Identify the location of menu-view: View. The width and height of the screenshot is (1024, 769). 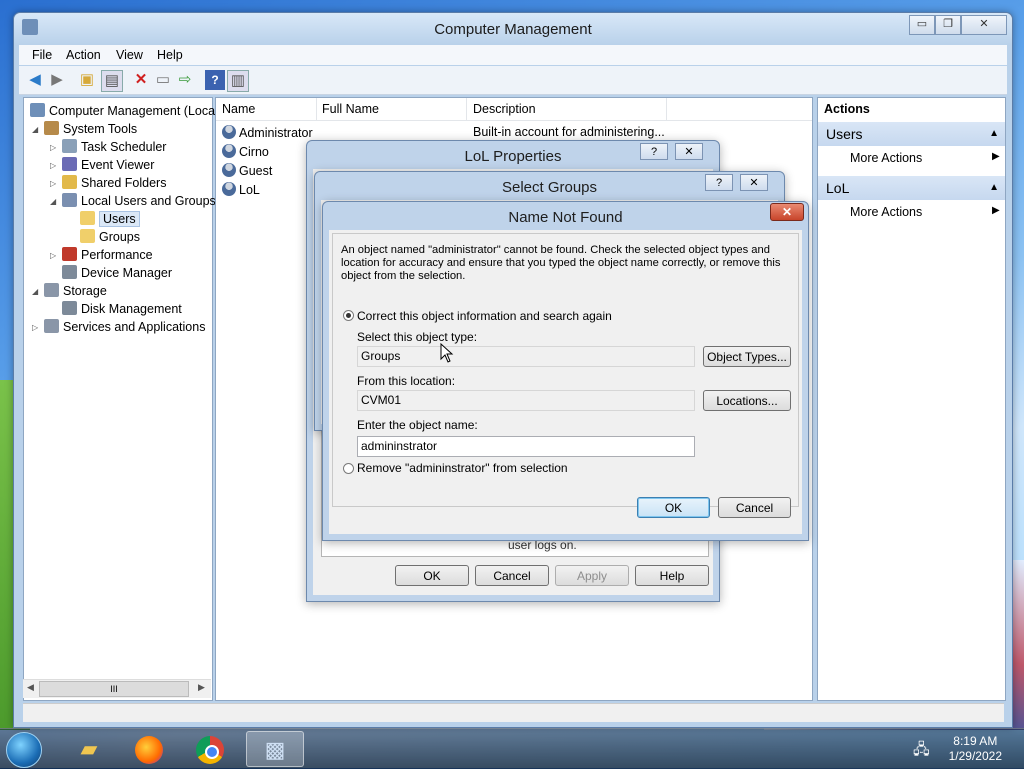
(129, 55).